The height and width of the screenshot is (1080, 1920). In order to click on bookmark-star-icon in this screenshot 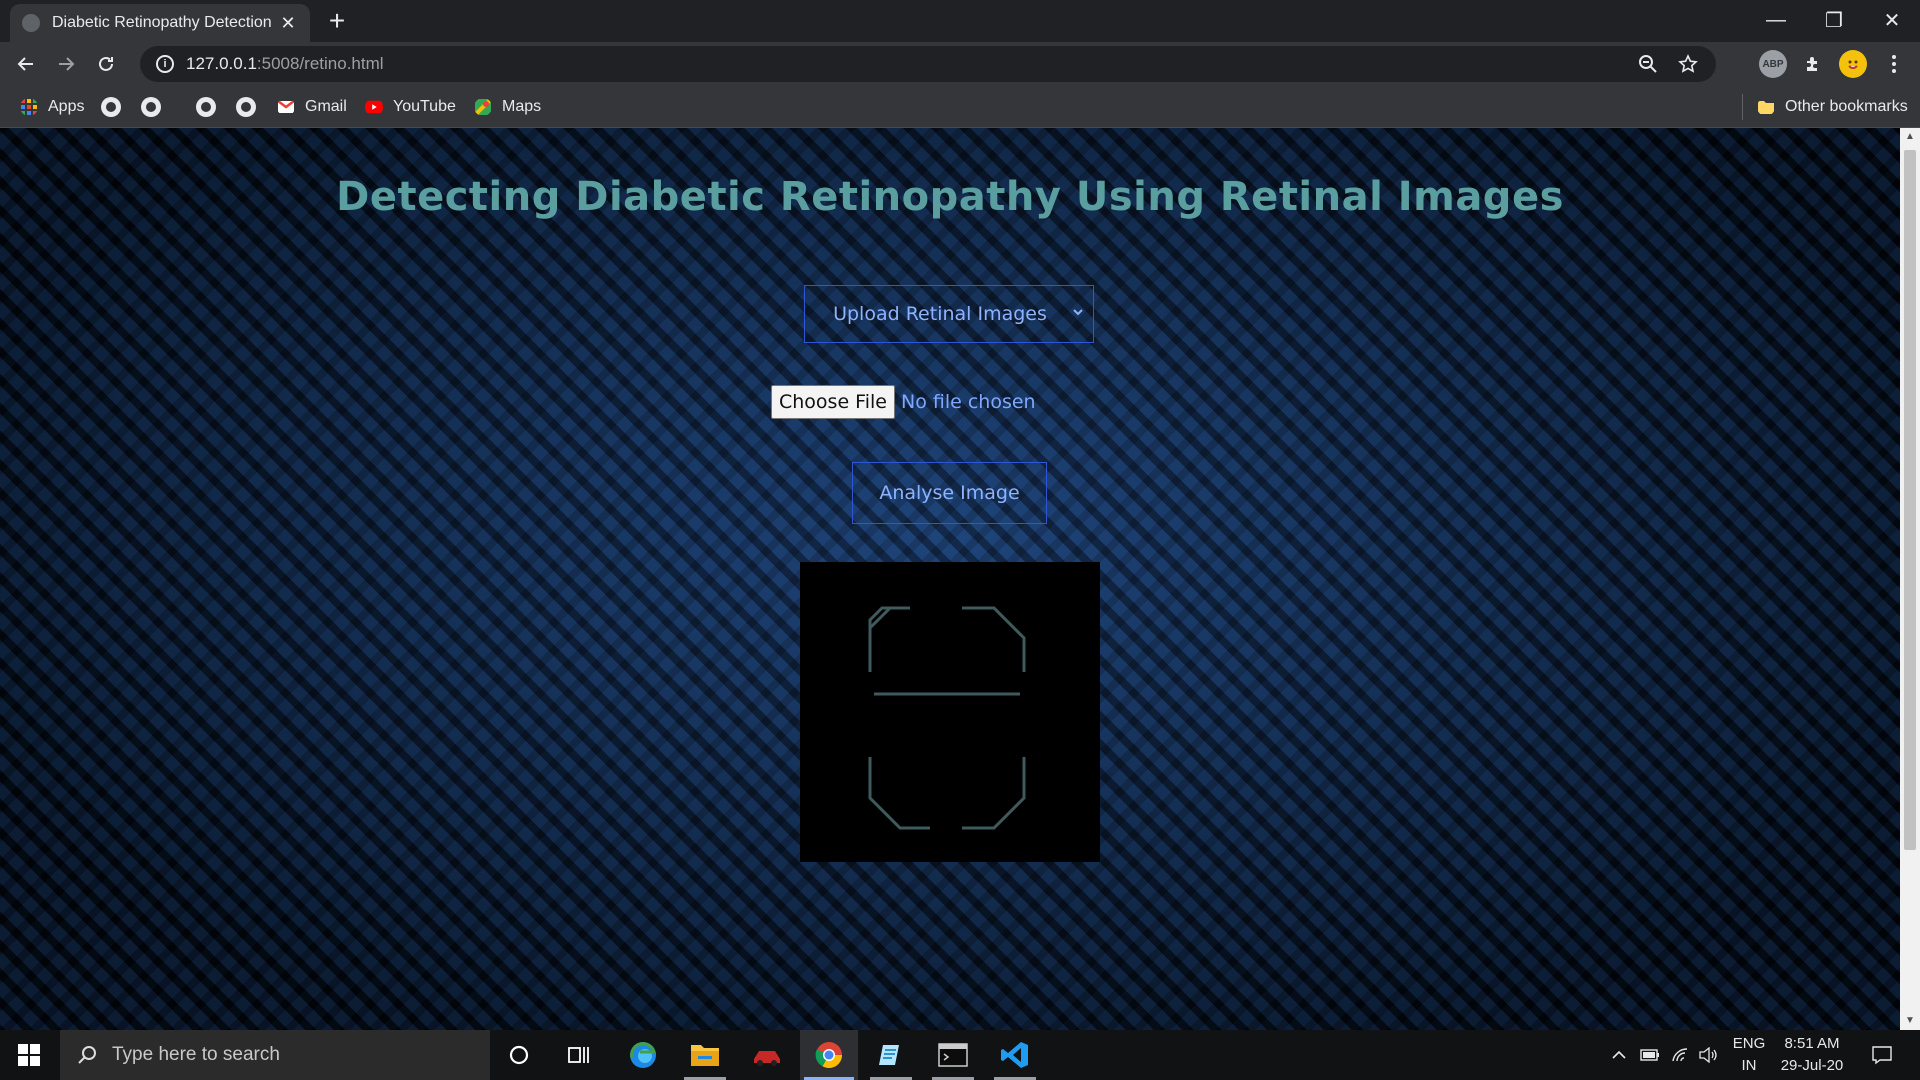, I will do `click(1688, 64)`.